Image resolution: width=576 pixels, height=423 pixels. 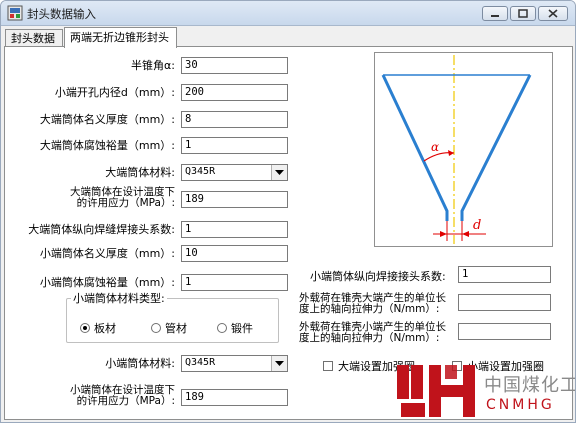 What do you see at coordinates (496, 147) in the screenshot?
I see `cone-right-wall` at bounding box center [496, 147].